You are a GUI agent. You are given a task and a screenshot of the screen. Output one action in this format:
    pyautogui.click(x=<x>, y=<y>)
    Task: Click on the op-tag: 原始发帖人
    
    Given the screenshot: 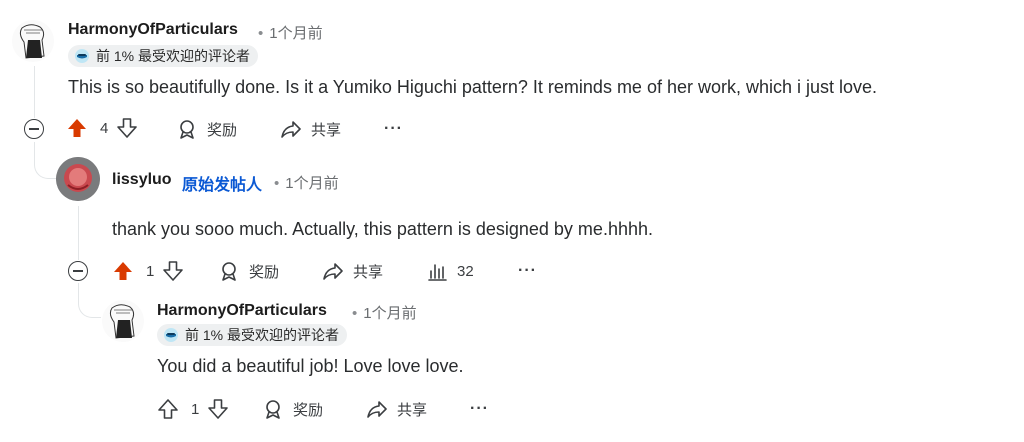 What is the action you would take?
    pyautogui.click(x=222, y=185)
    